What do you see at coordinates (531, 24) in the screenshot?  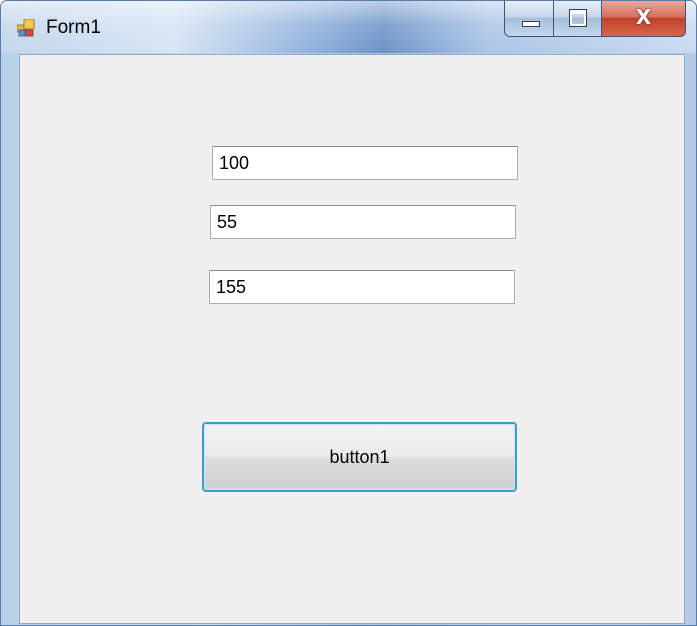 I see `minimize-icon` at bounding box center [531, 24].